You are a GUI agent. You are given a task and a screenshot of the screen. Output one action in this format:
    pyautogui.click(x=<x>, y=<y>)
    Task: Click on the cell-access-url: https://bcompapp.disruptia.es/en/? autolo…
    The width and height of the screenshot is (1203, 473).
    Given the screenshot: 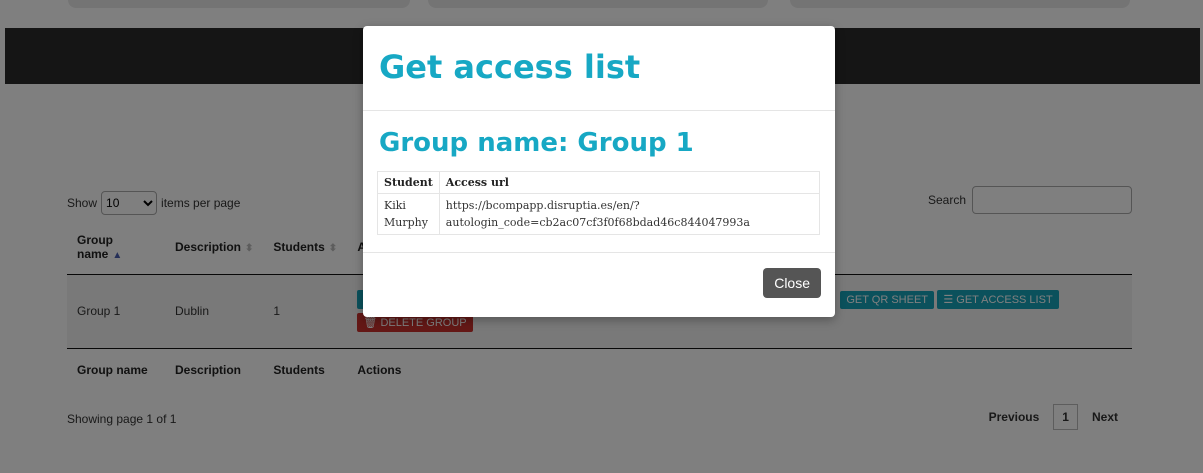 What is the action you would take?
    pyautogui.click(x=629, y=214)
    